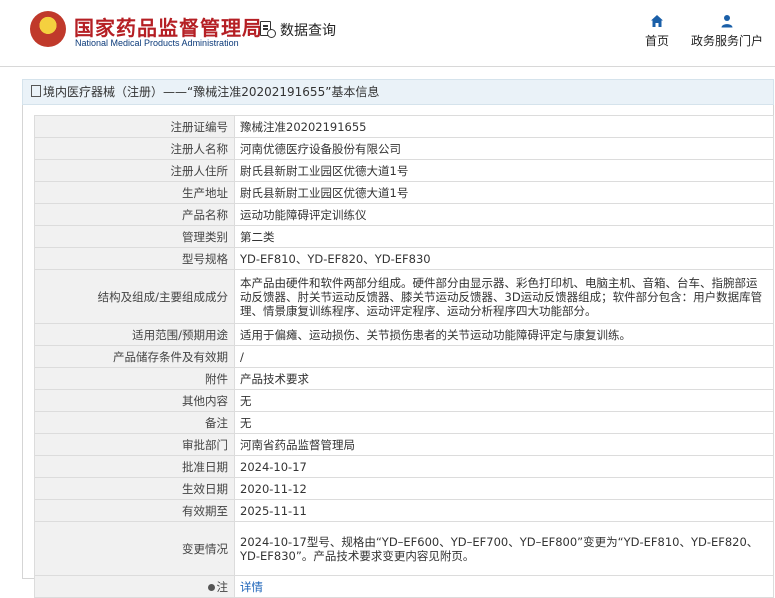 This screenshot has width=775, height=598. I want to click on pin-icon, so click(211, 587).